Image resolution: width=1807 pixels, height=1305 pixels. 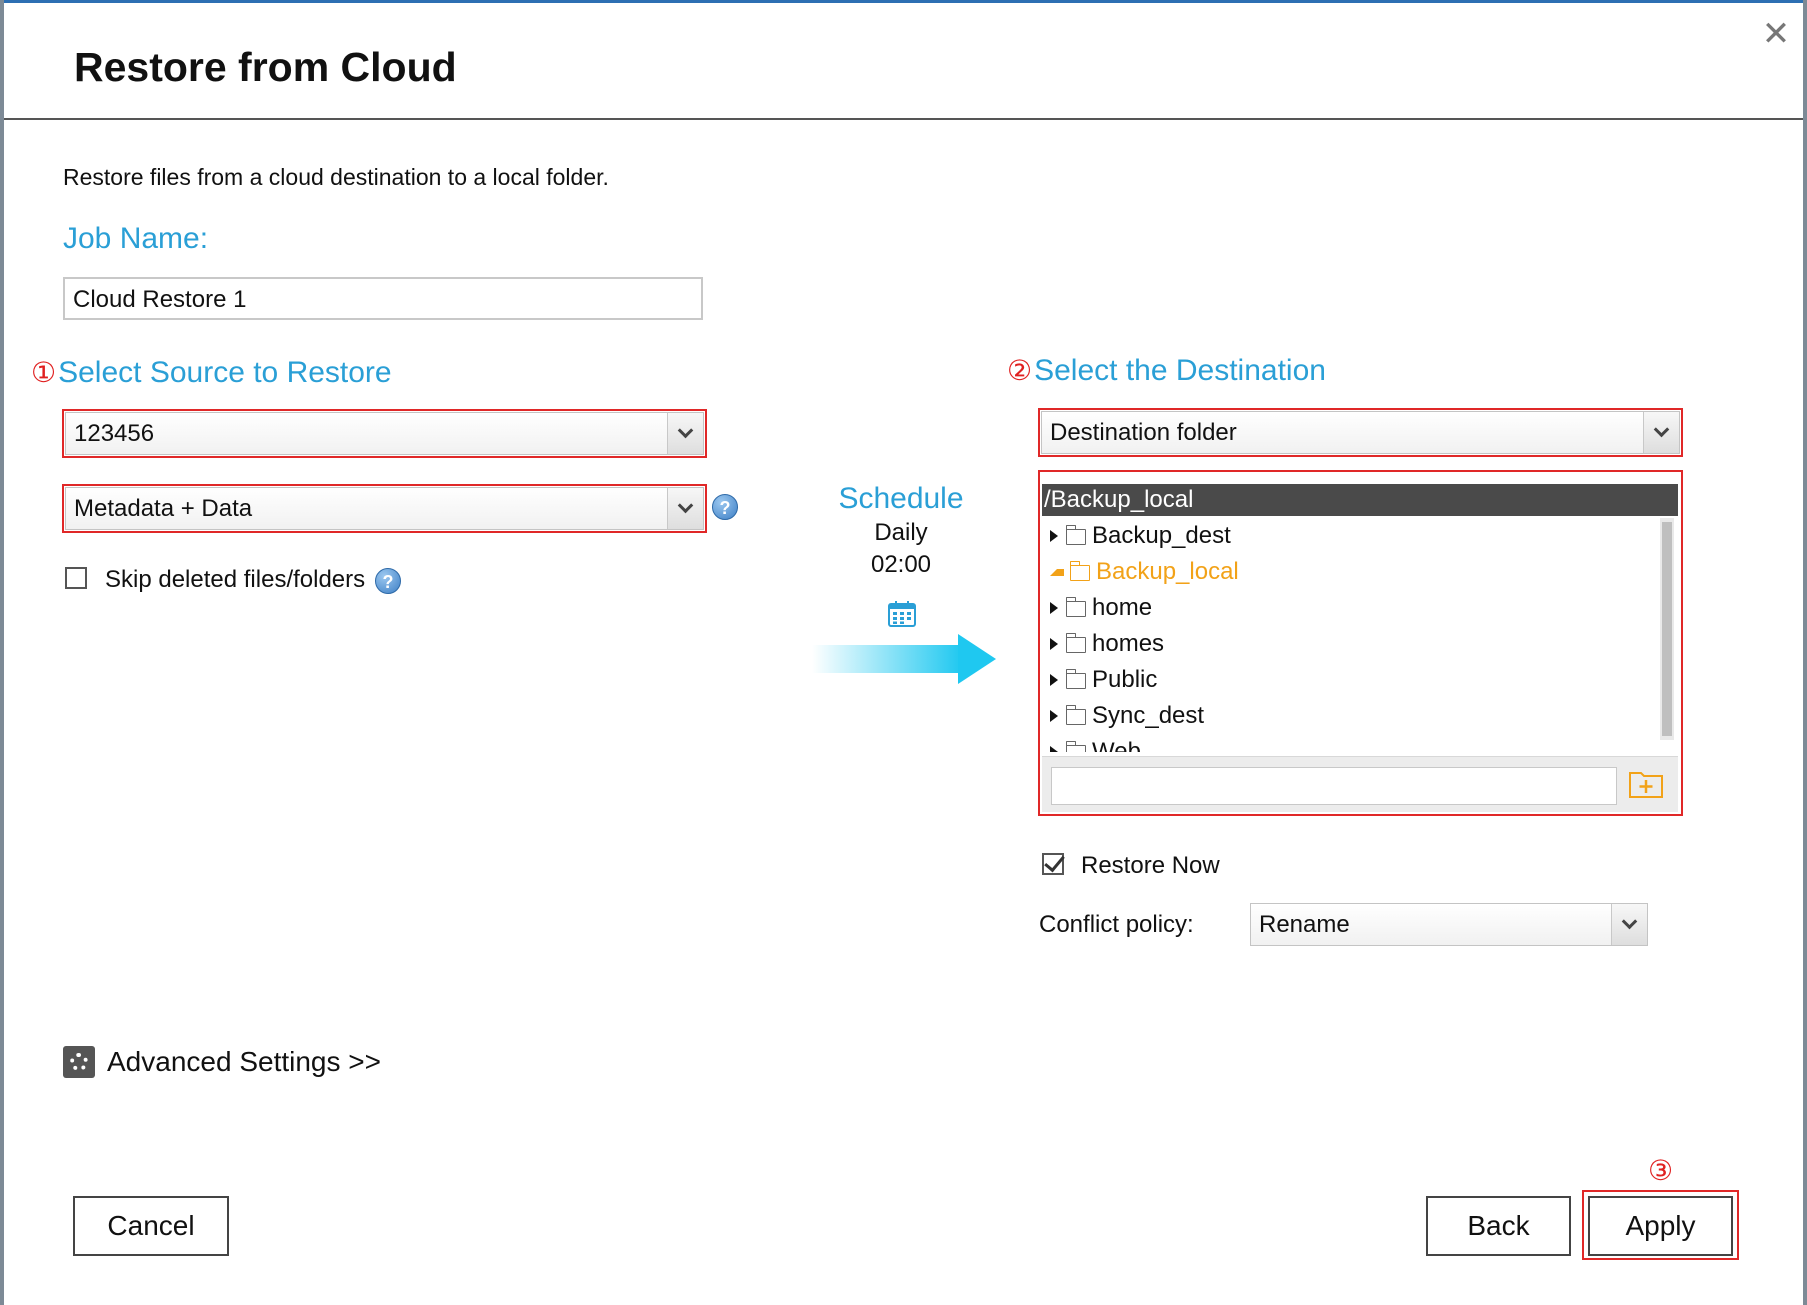 I want to click on advanced-settings-label: Advanced Settings >>, so click(x=244, y=1061).